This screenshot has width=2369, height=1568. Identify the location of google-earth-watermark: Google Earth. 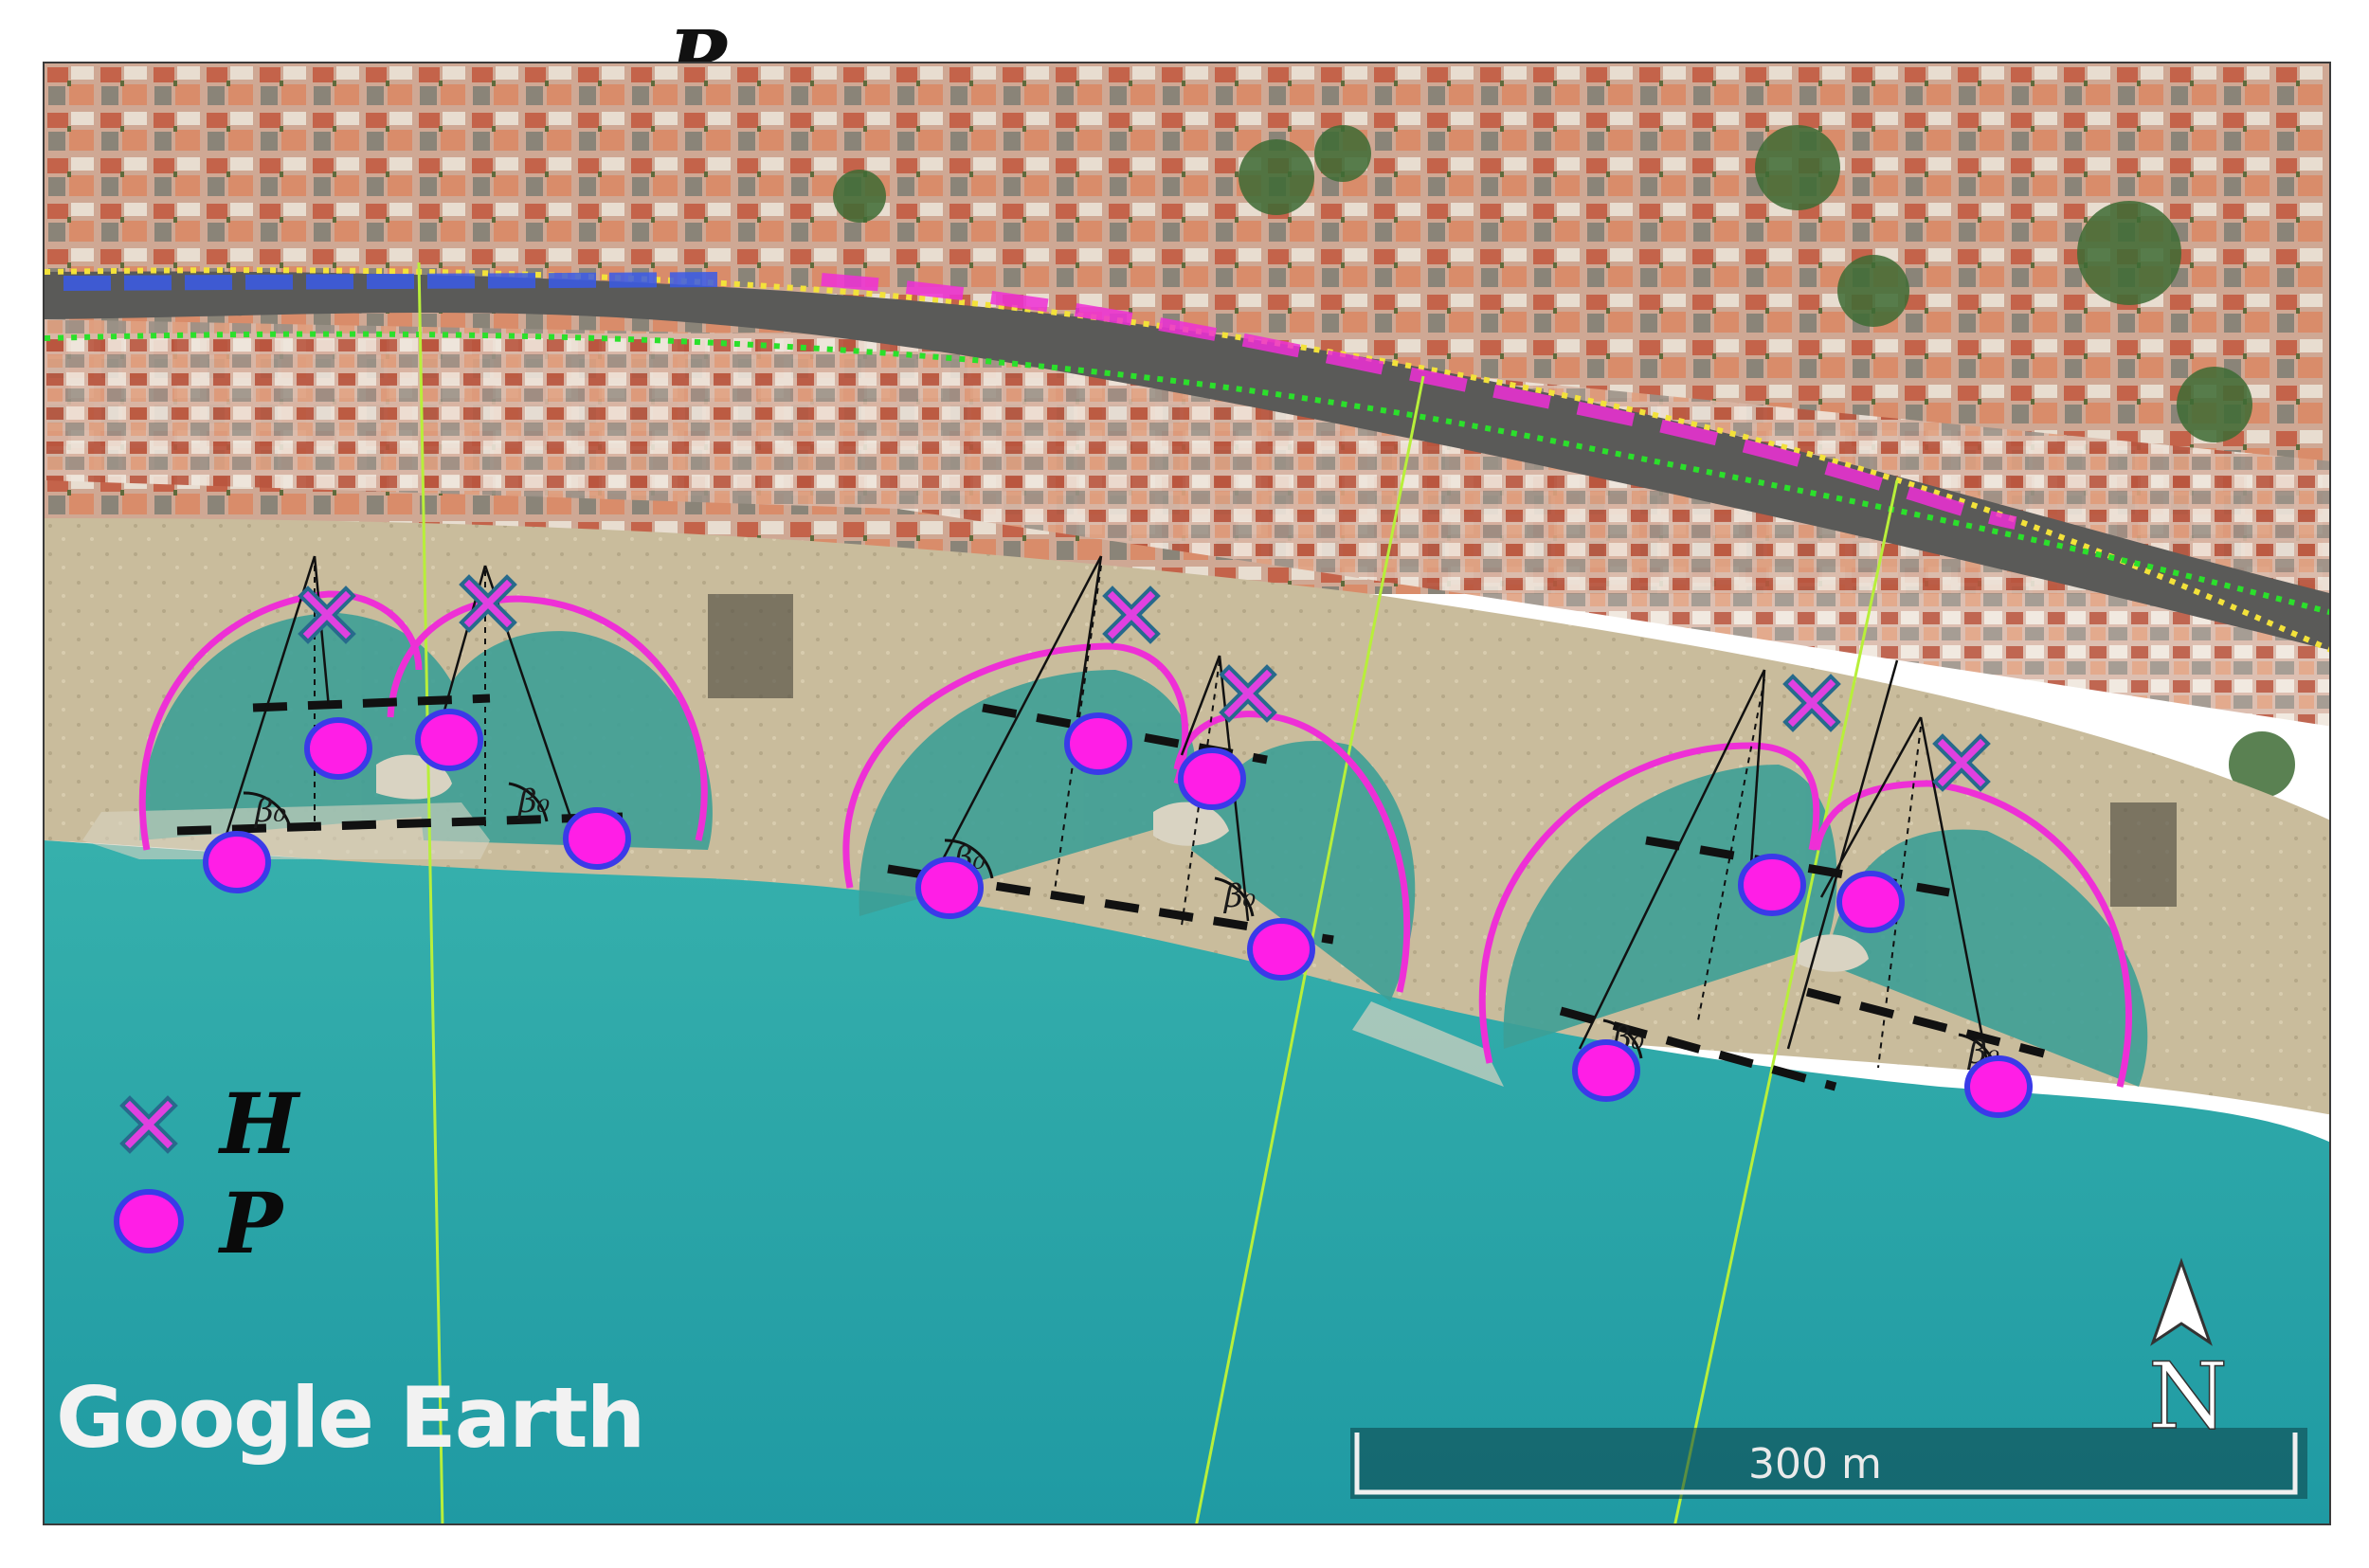
(349, 1418).